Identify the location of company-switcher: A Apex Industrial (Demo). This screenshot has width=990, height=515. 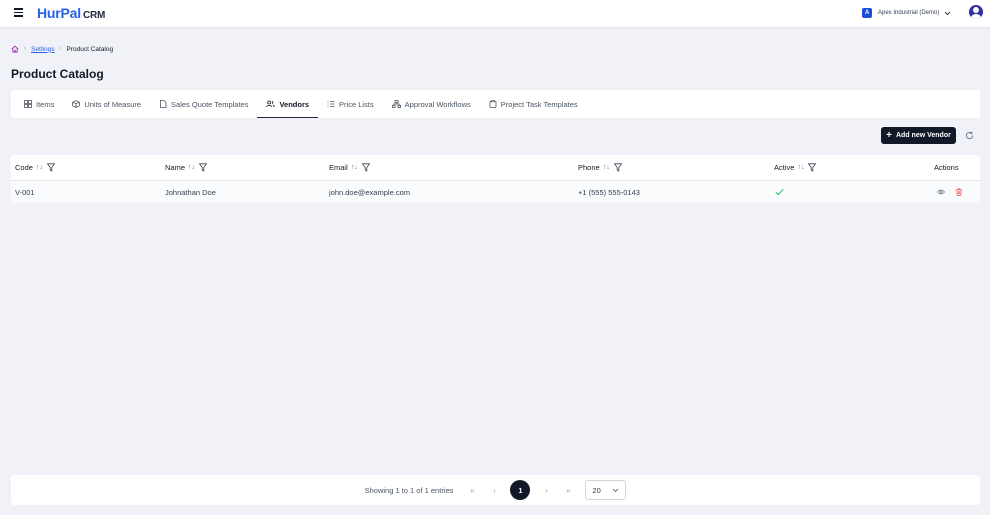
(906, 13).